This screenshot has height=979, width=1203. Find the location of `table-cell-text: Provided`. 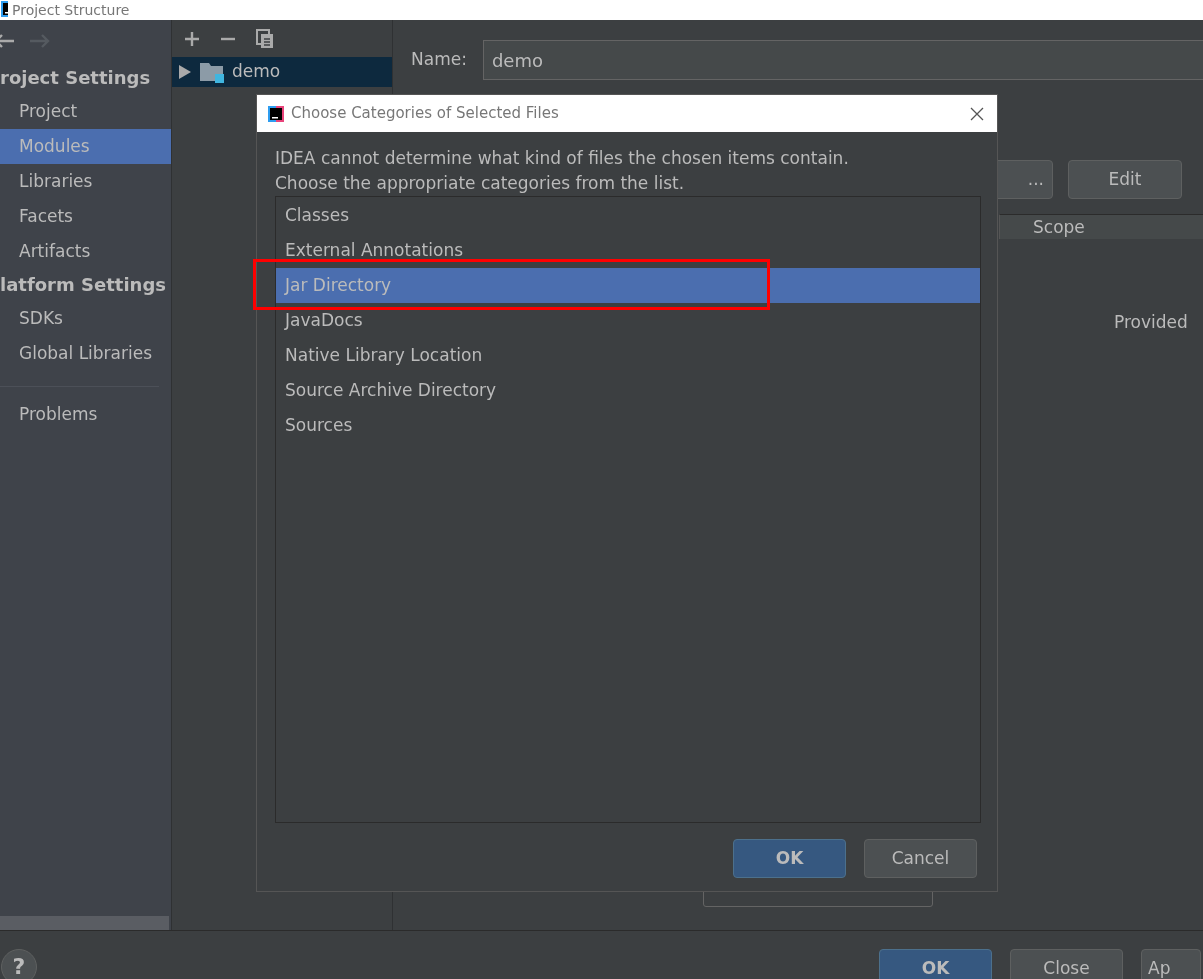

table-cell-text: Provided is located at coordinates (1151, 322).